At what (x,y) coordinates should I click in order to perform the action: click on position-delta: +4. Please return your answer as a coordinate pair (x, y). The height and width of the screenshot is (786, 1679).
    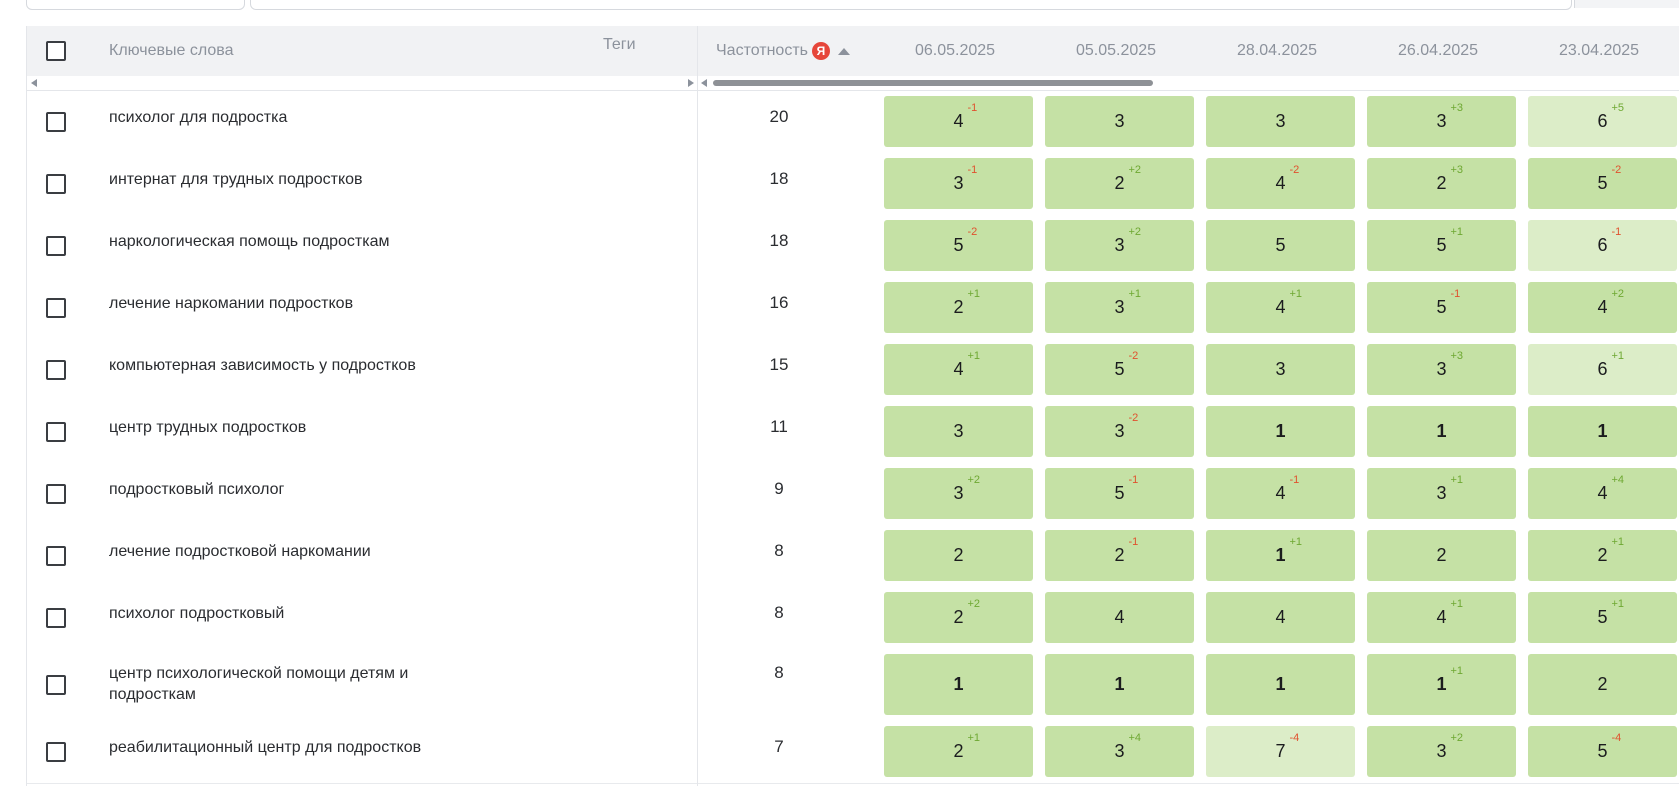
    Looking at the image, I should click on (1135, 738).